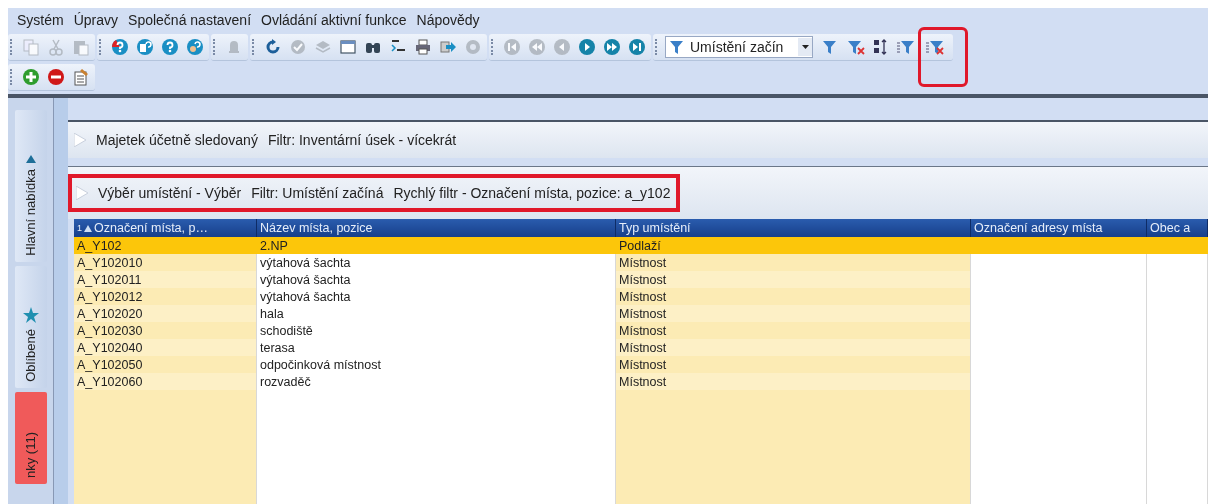  What do you see at coordinates (40, 20) in the screenshot?
I see `menu-item: Systém` at bounding box center [40, 20].